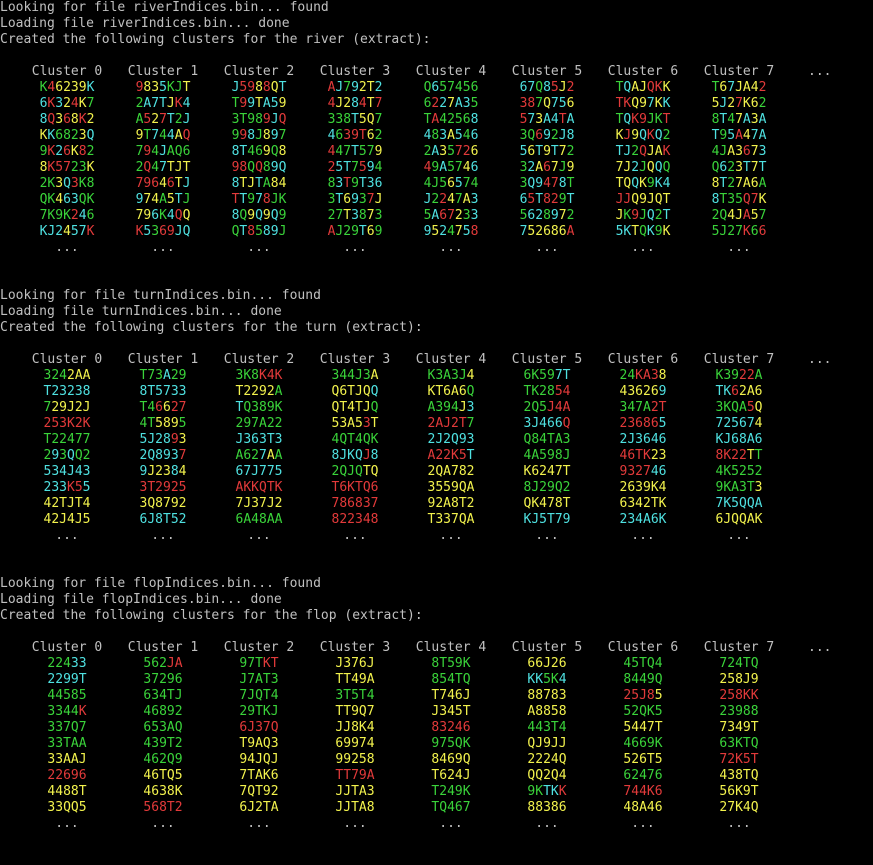 The height and width of the screenshot is (865, 873). What do you see at coordinates (67, 744) in the screenshot?
I see `cluster-entry: 33TAA` at bounding box center [67, 744].